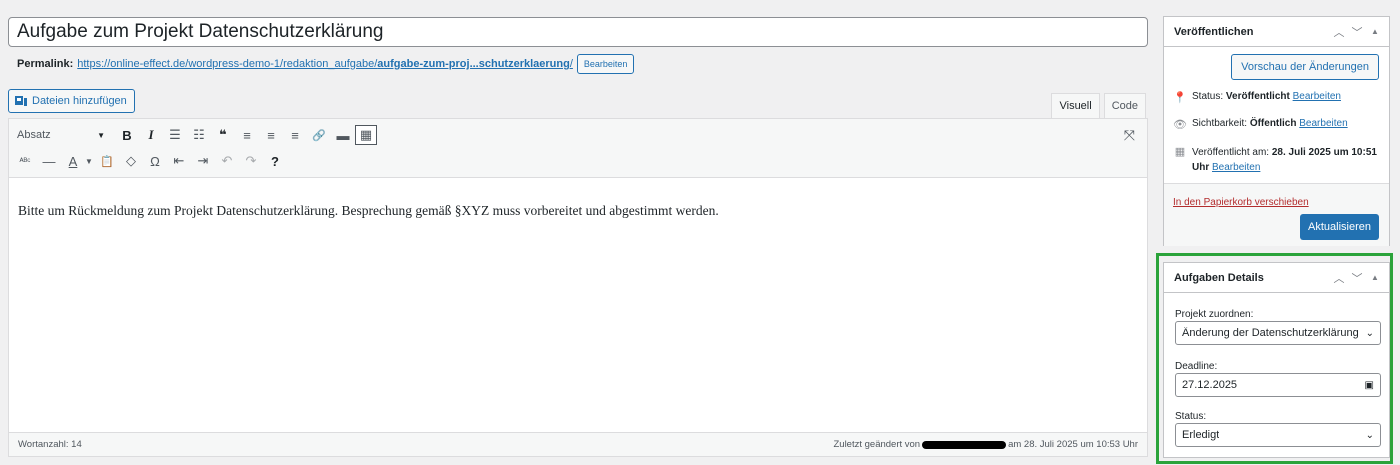 The image size is (1400, 465). What do you see at coordinates (343, 135) in the screenshot?
I see `read-more-icon: ▬` at bounding box center [343, 135].